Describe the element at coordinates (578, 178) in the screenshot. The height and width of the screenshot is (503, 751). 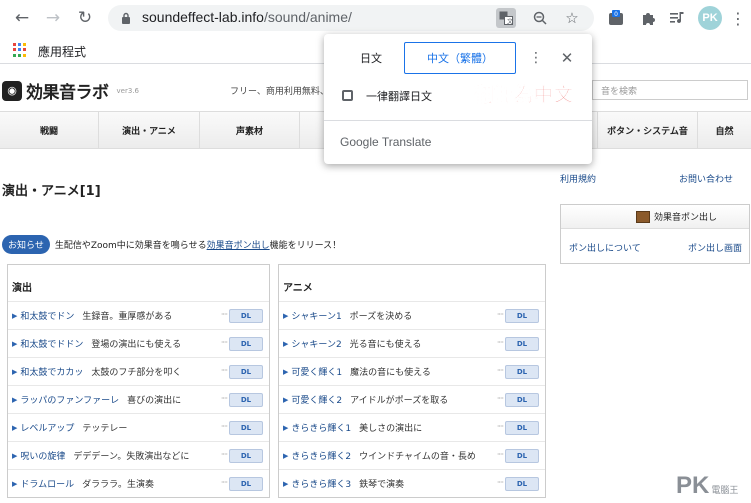
I see `terms-link: 利用規約` at that location.